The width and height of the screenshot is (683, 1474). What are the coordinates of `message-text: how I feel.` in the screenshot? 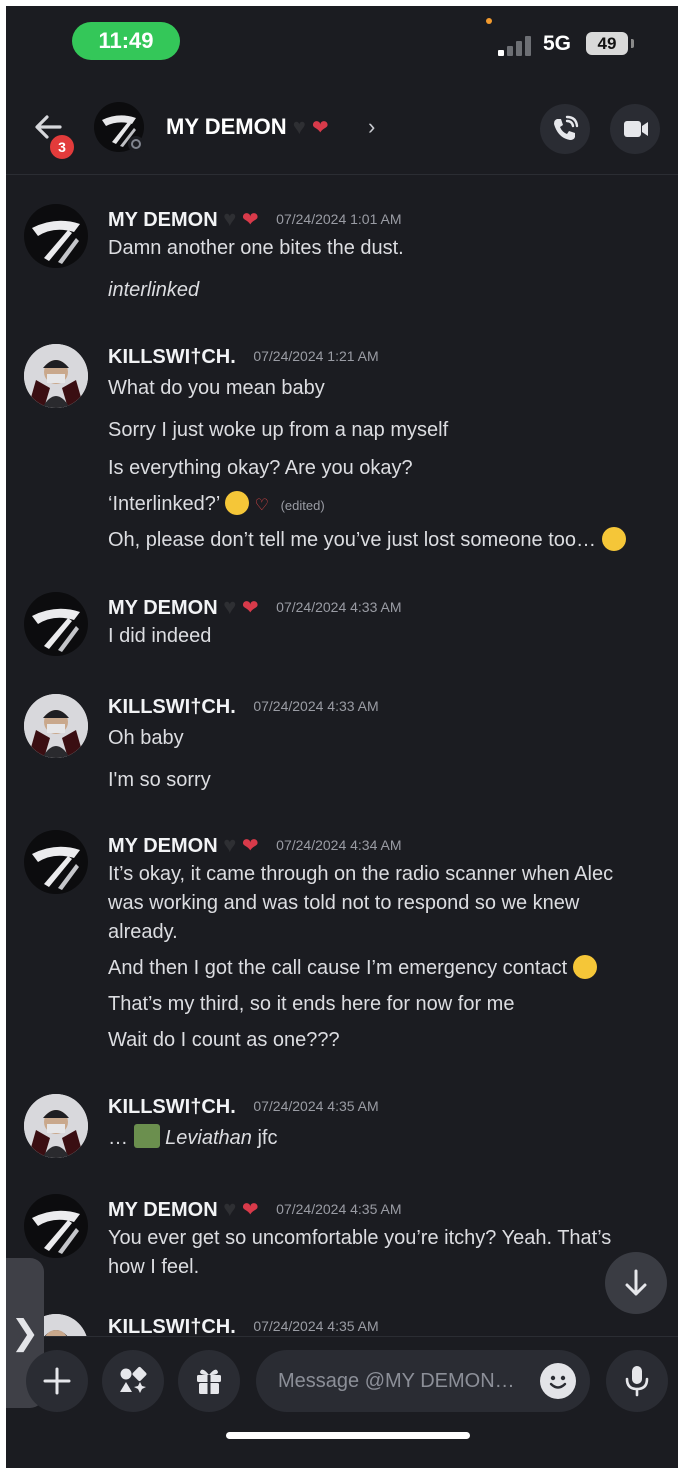 It's located at (383, 1267).